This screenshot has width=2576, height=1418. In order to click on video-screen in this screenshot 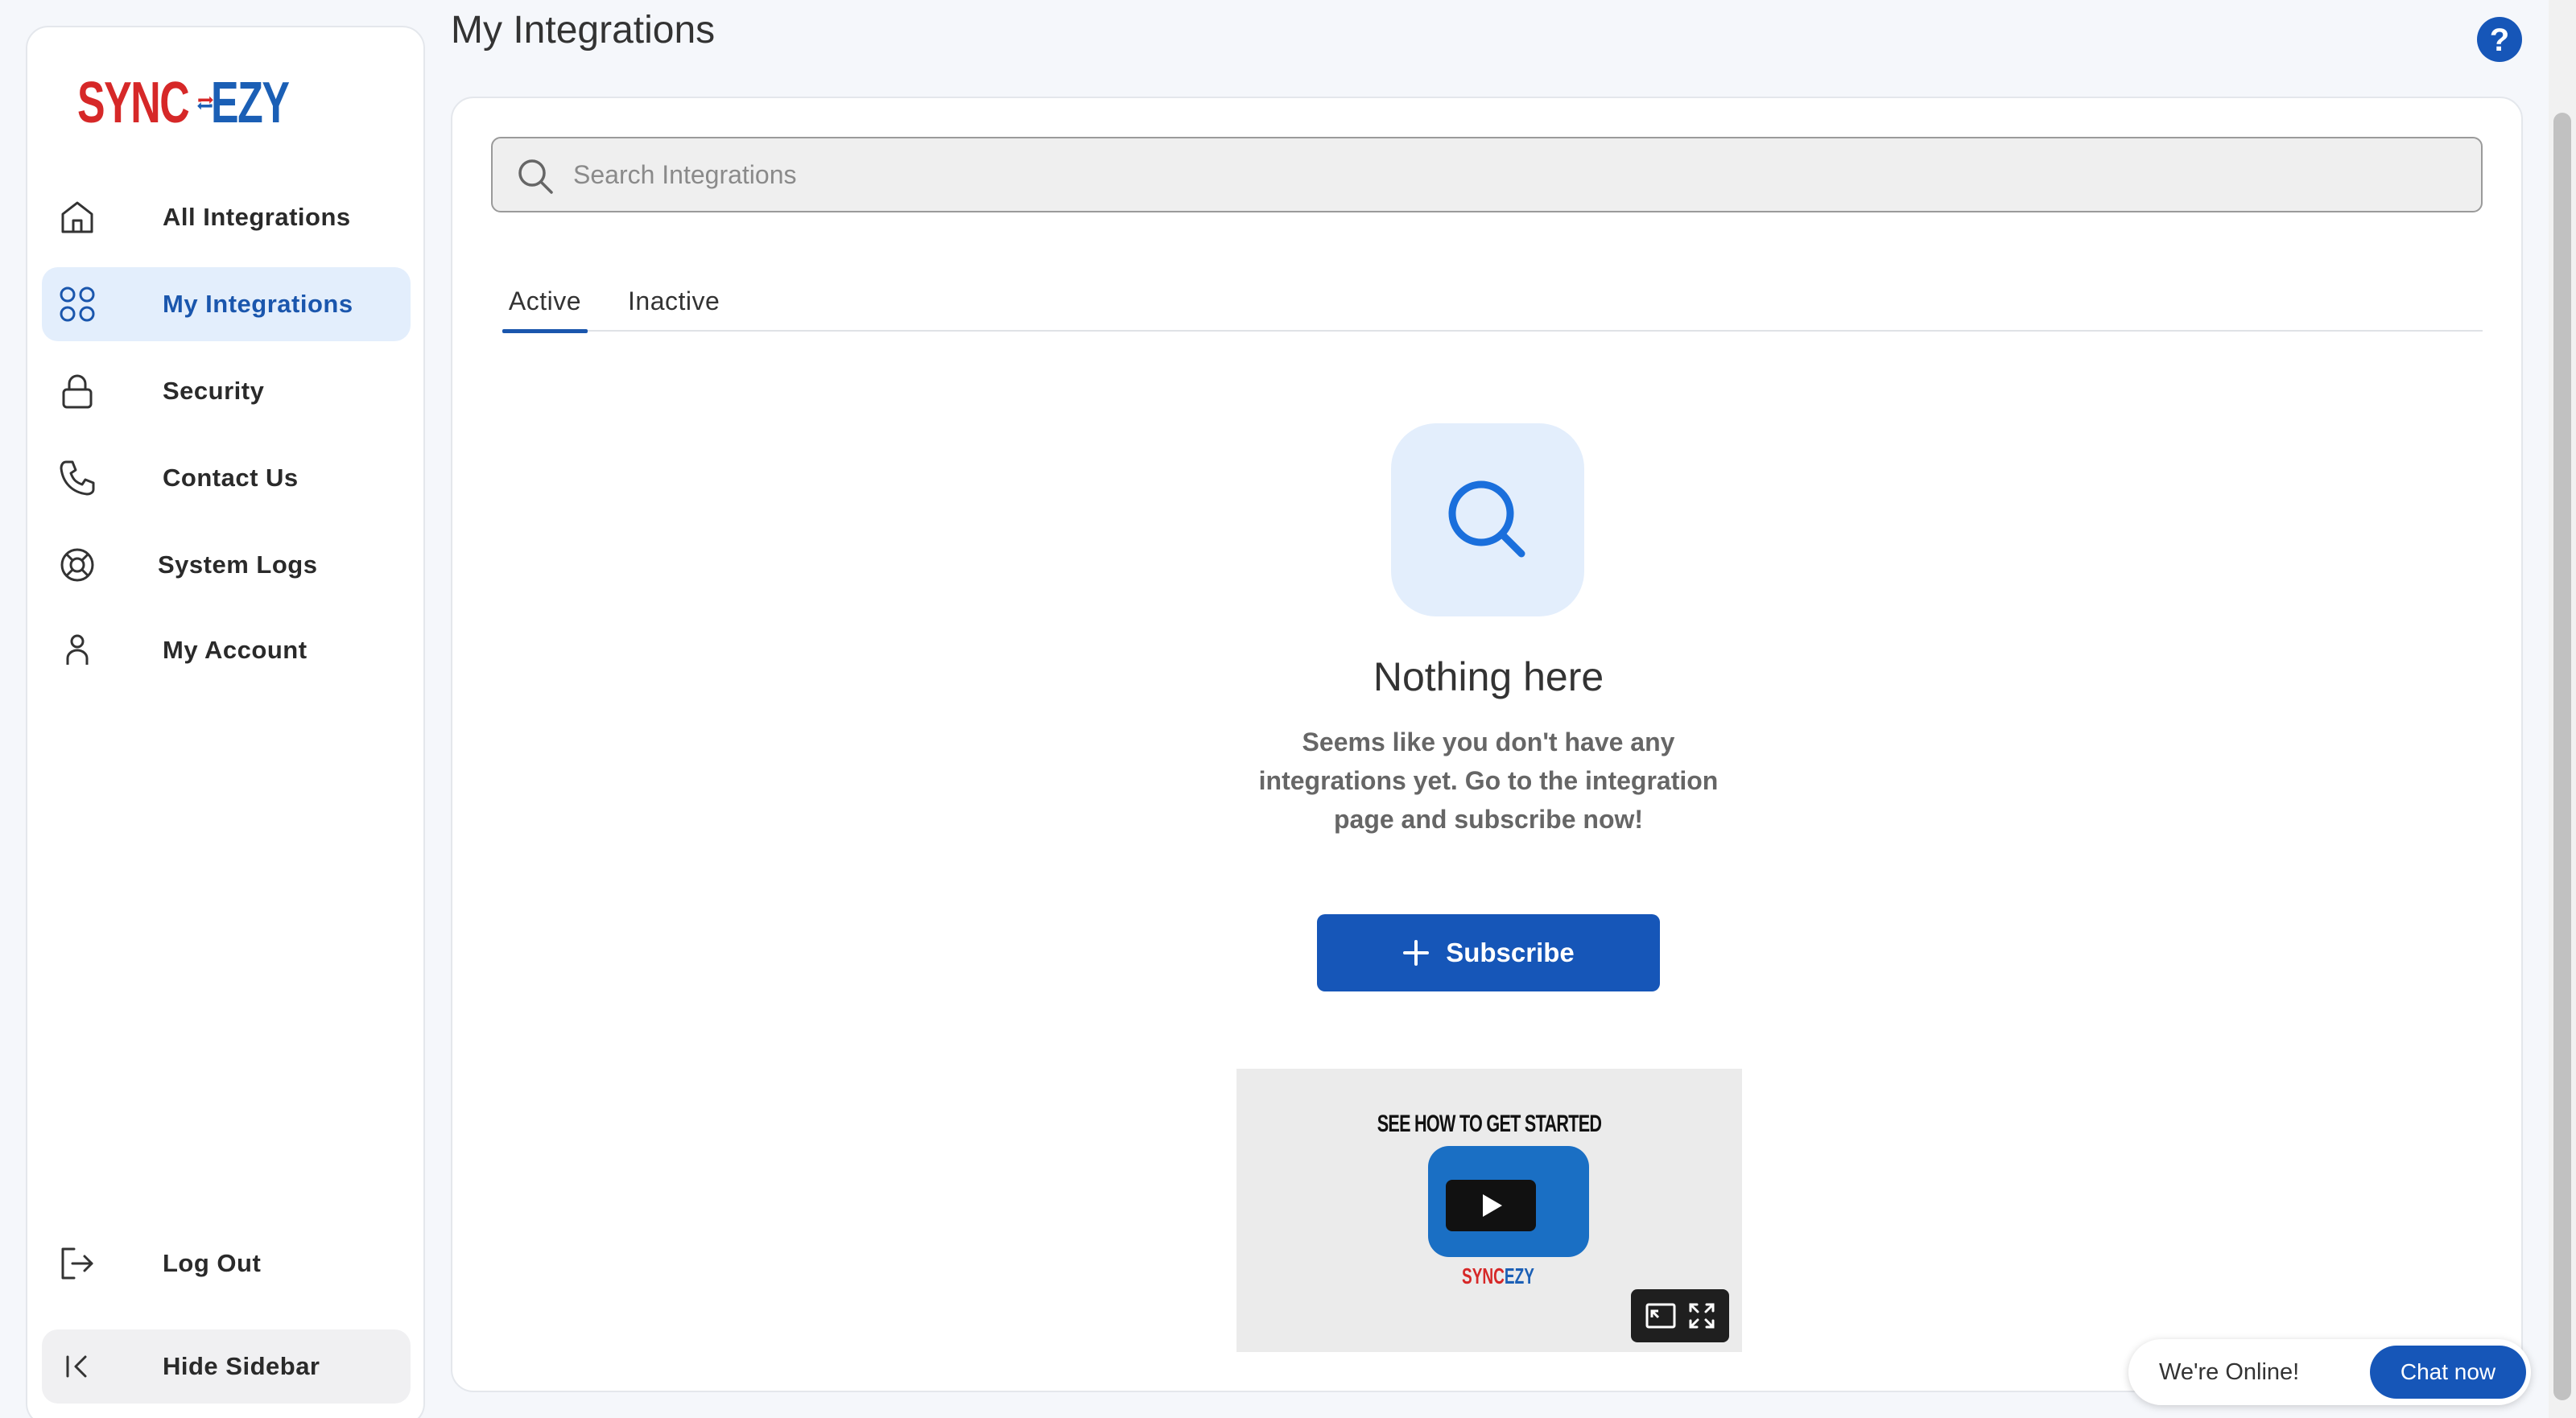, I will do `click(1491, 1205)`.